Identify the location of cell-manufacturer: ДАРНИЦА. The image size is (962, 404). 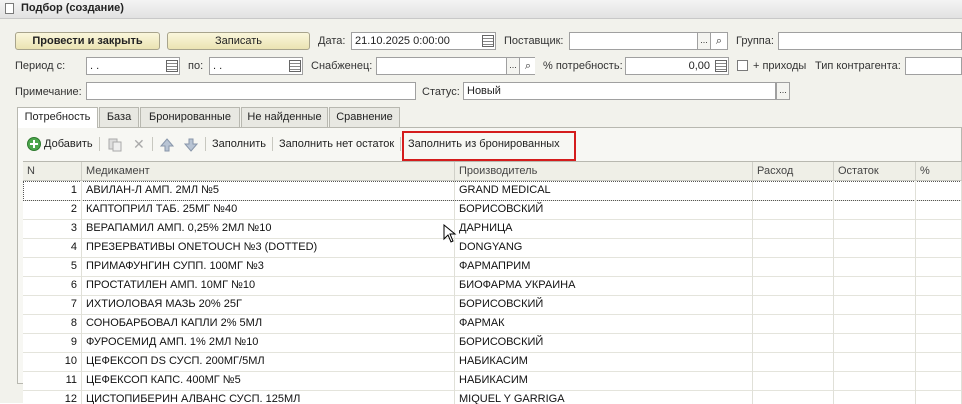
(604, 228).